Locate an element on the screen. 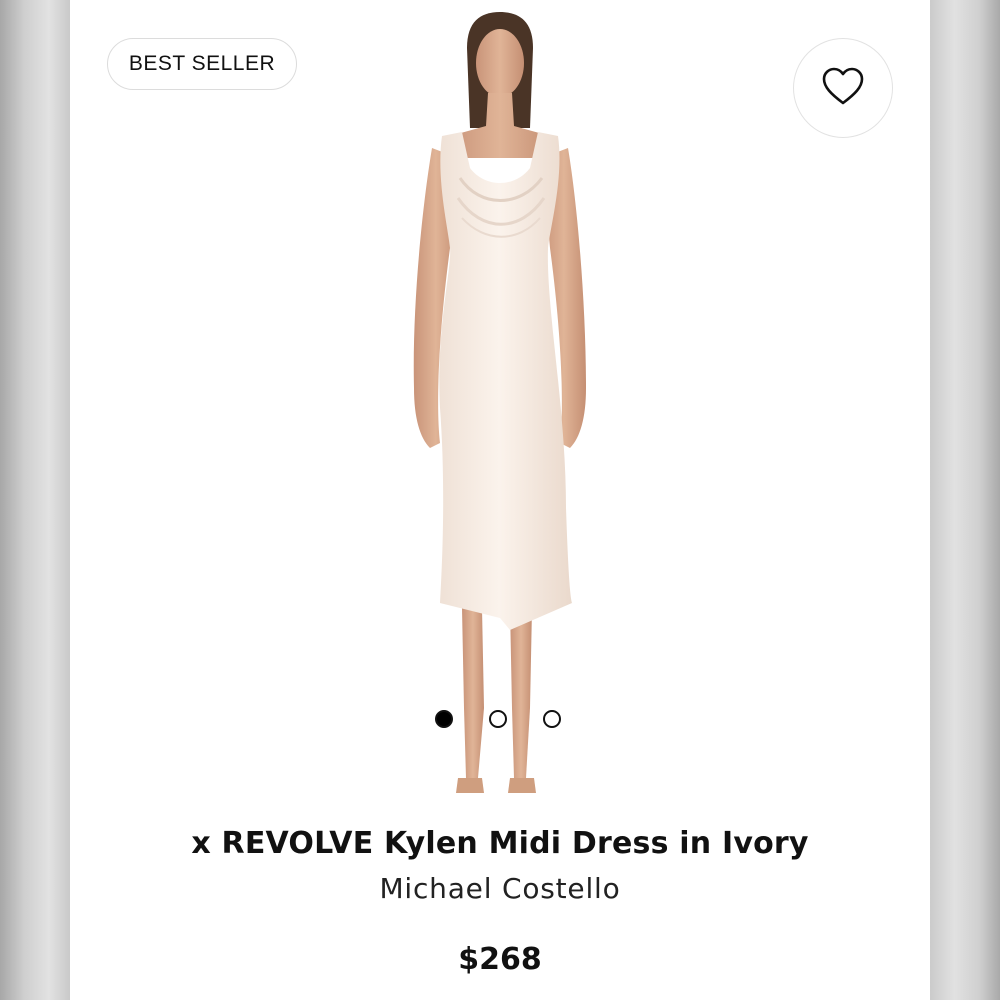  wishlist-button is located at coordinates (843, 88).